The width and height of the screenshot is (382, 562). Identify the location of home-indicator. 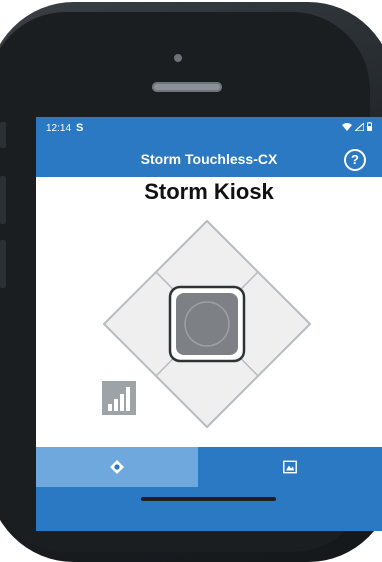
(208, 499).